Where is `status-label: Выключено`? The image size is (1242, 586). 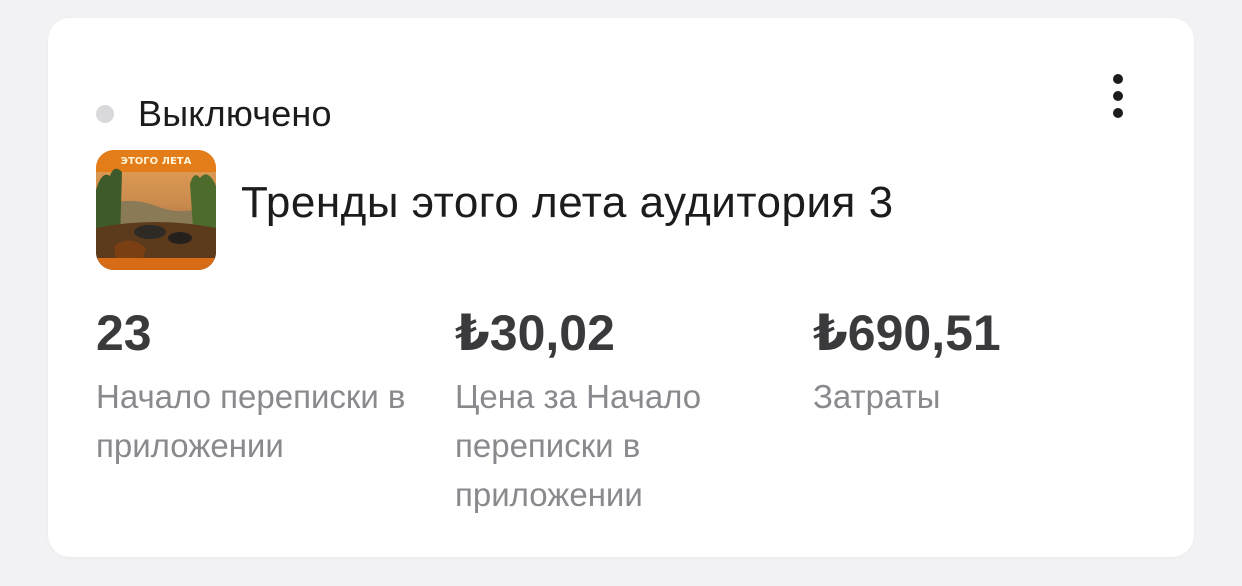
status-label: Выключено is located at coordinates (235, 113).